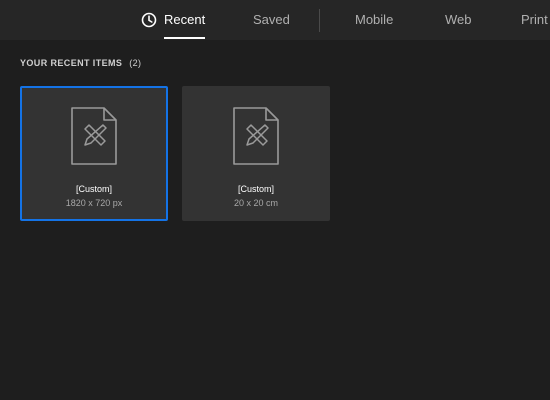  I want to click on tab-saved-label: Saved, so click(271, 19).